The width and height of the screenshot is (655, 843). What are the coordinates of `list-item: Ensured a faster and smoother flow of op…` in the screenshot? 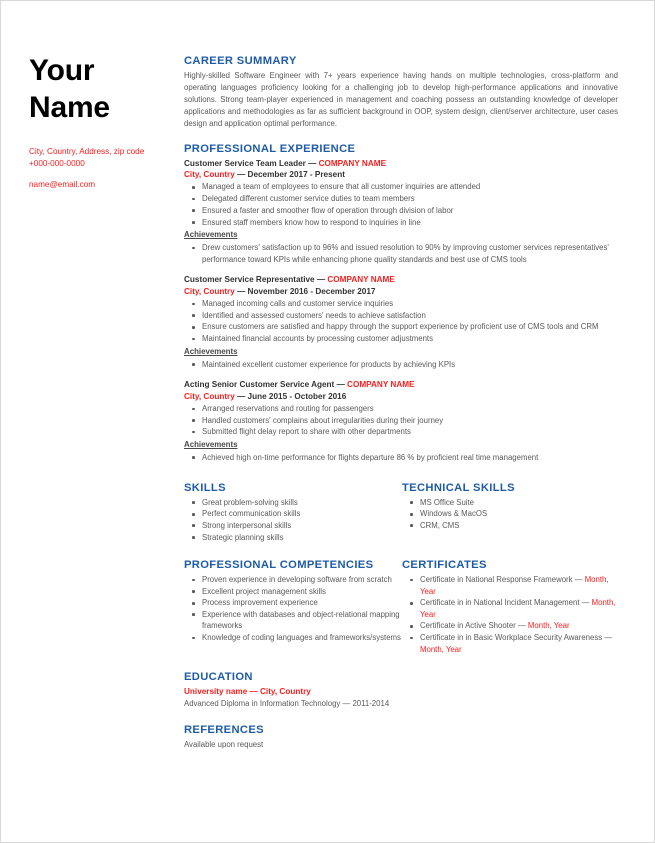 It's located at (401, 211).